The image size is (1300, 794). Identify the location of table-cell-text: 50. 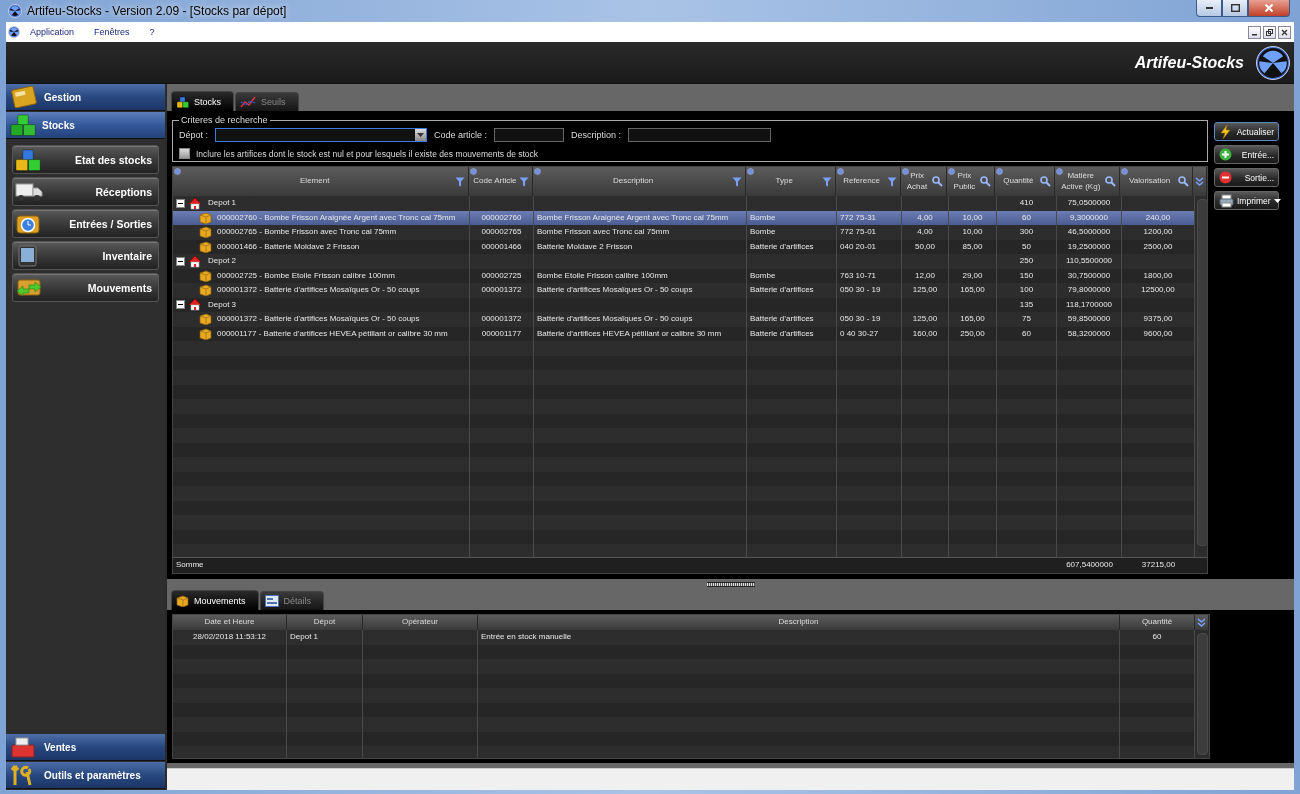
(1026, 246).